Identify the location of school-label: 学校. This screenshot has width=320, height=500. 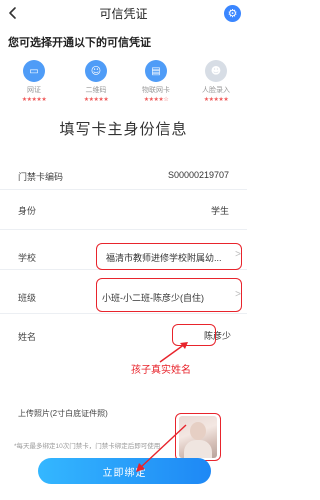
(27, 258).